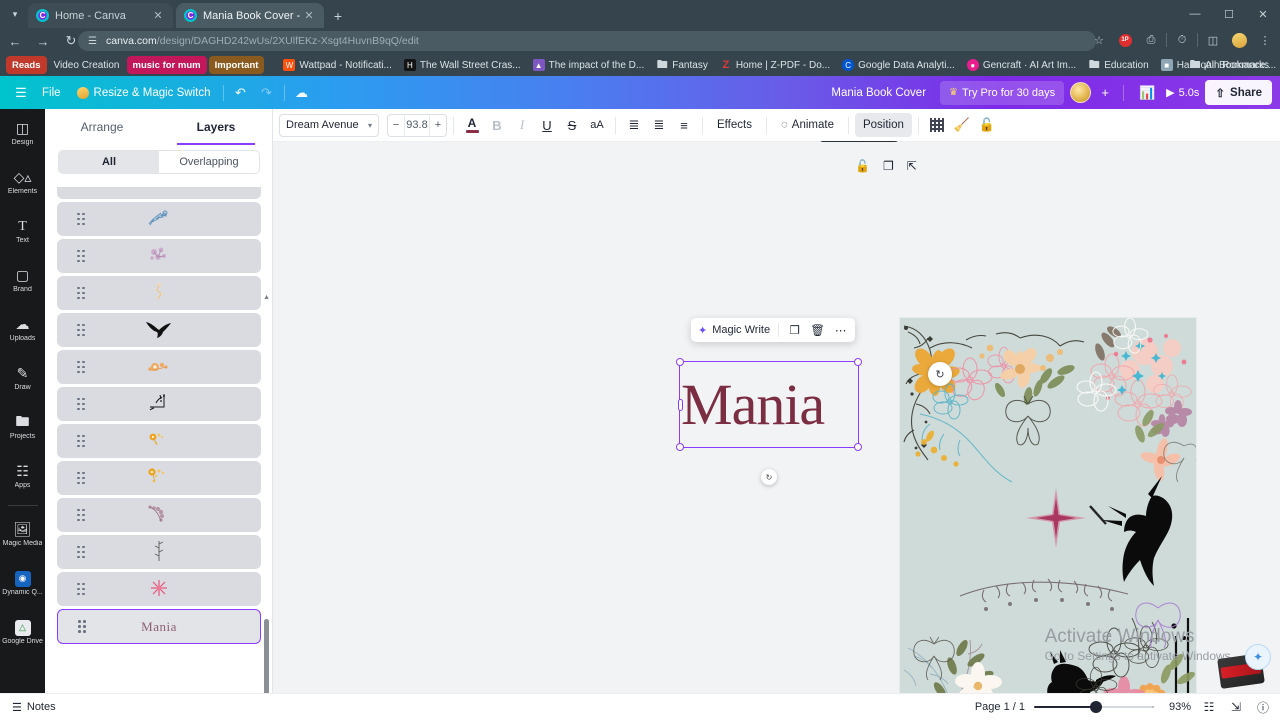  What do you see at coordinates (1002, 92) in the screenshot?
I see `try-pro-button: ♛ Try Pro for 30 days` at bounding box center [1002, 92].